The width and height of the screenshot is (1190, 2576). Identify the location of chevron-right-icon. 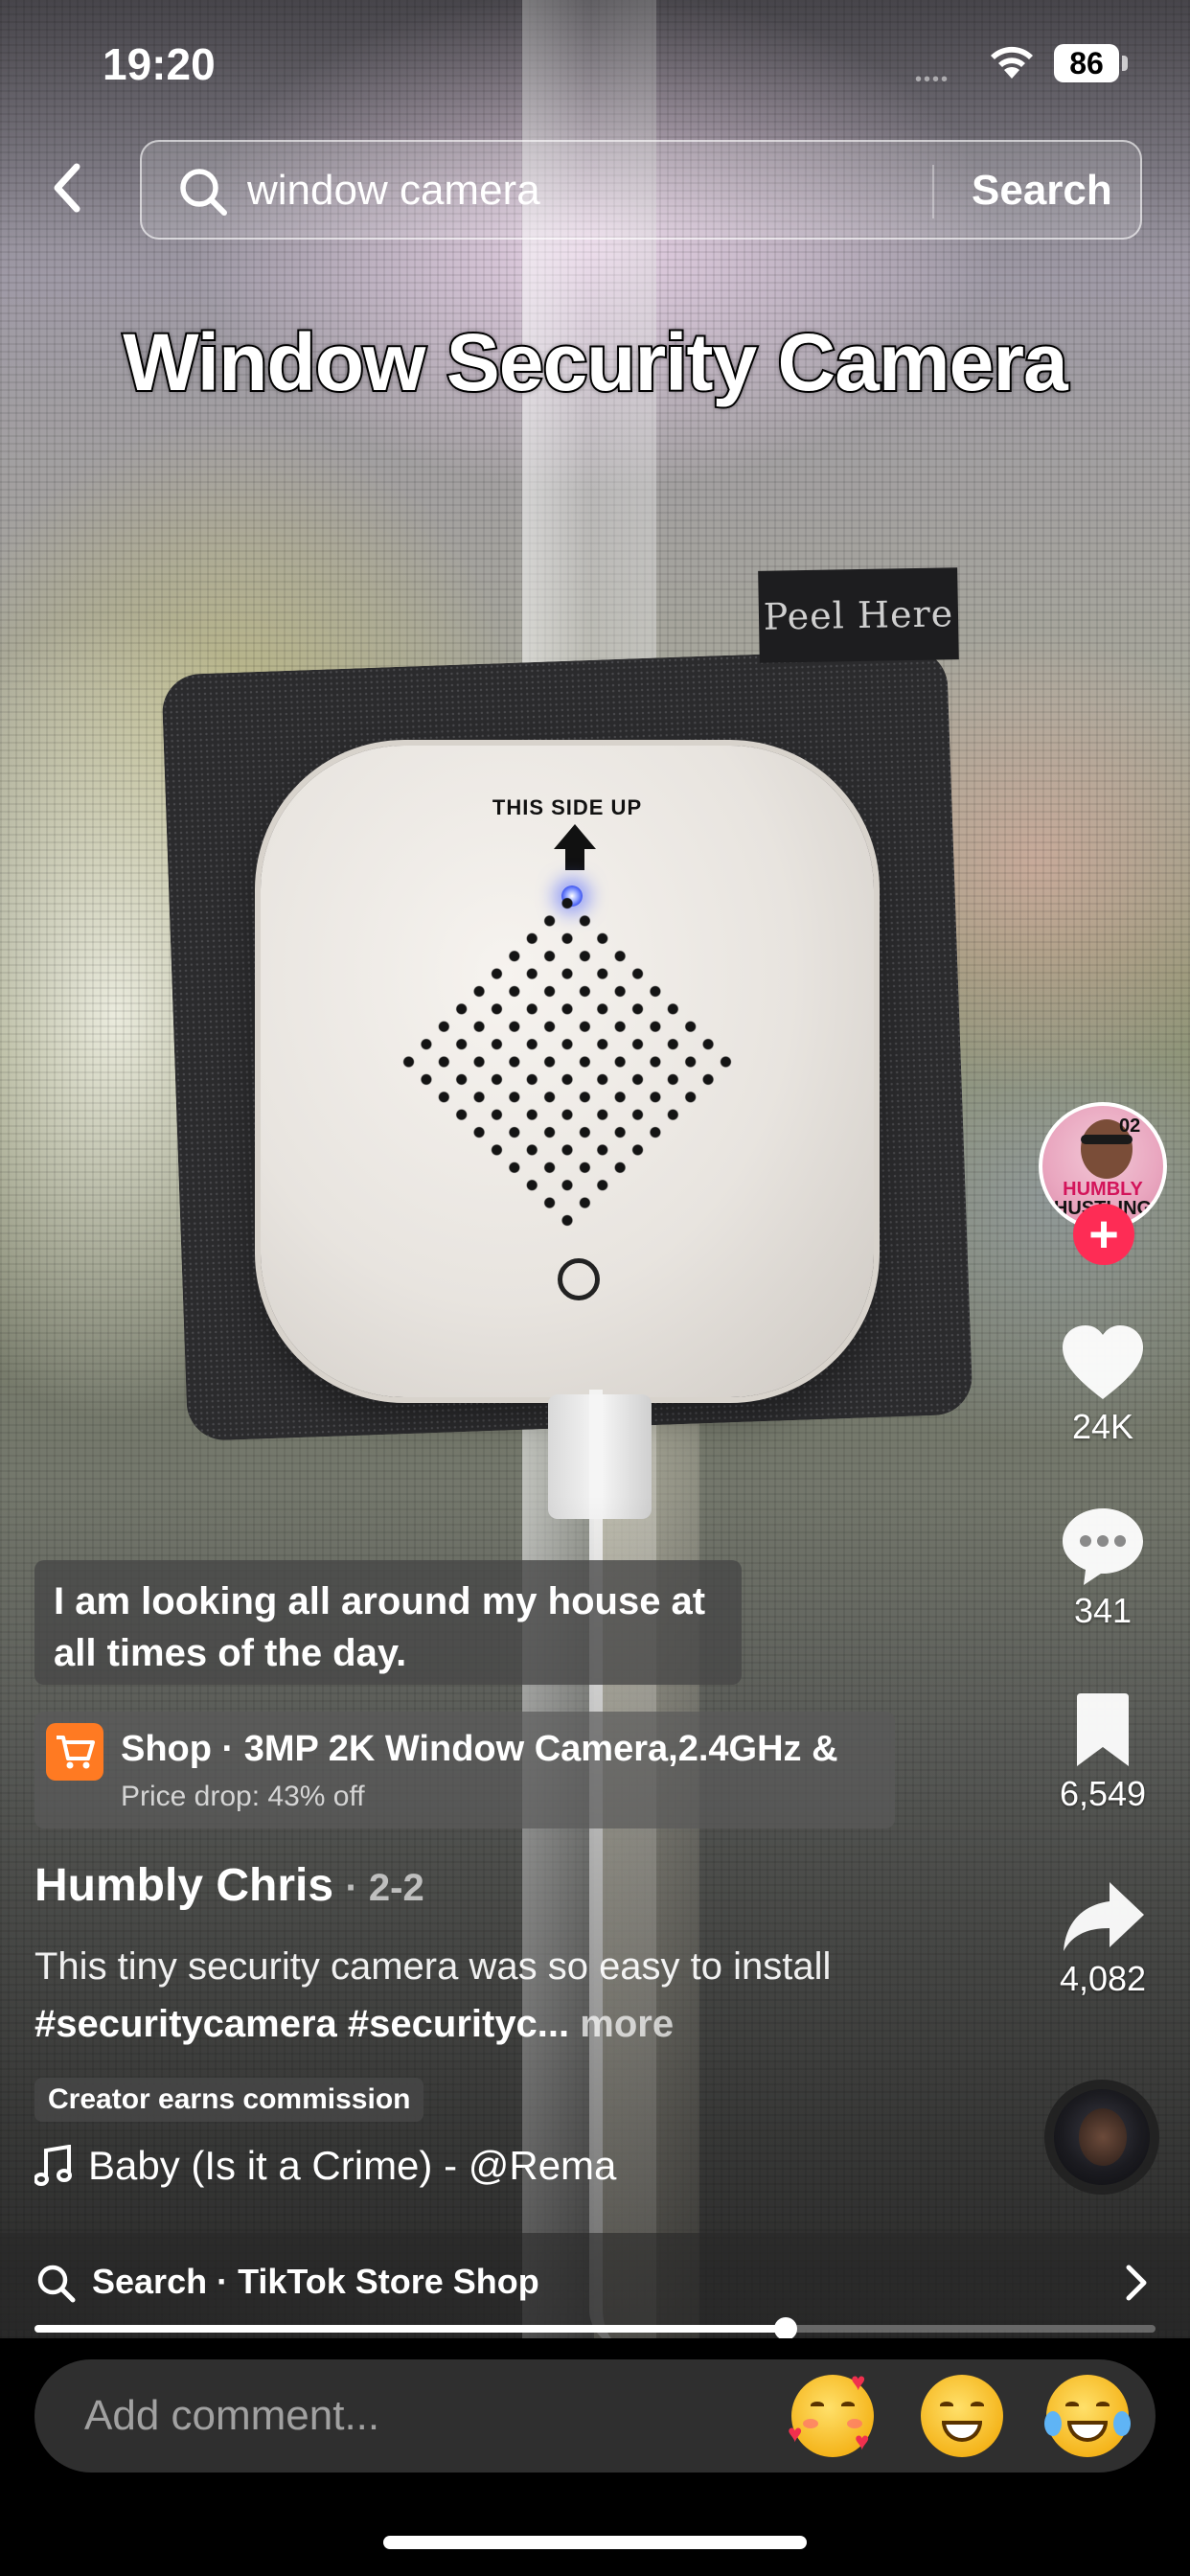
(1136, 2283).